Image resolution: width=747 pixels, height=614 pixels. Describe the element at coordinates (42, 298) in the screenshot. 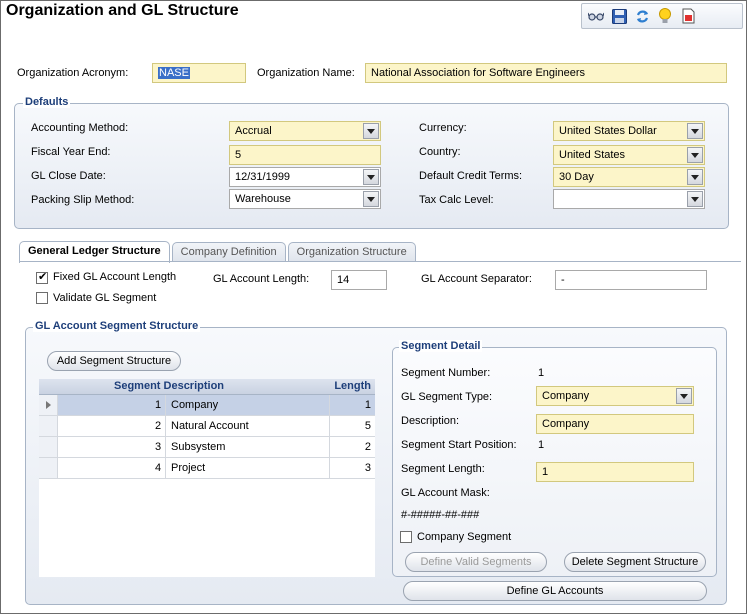

I see `validate-segment-checkbox` at that location.